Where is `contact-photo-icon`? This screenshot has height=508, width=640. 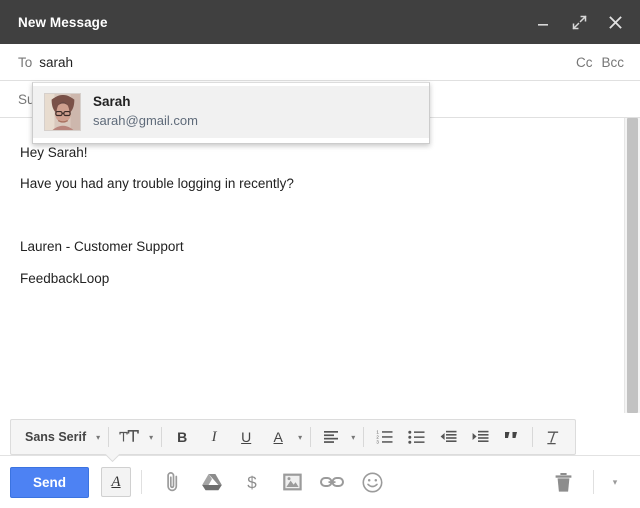
contact-photo-icon is located at coordinates (62, 112).